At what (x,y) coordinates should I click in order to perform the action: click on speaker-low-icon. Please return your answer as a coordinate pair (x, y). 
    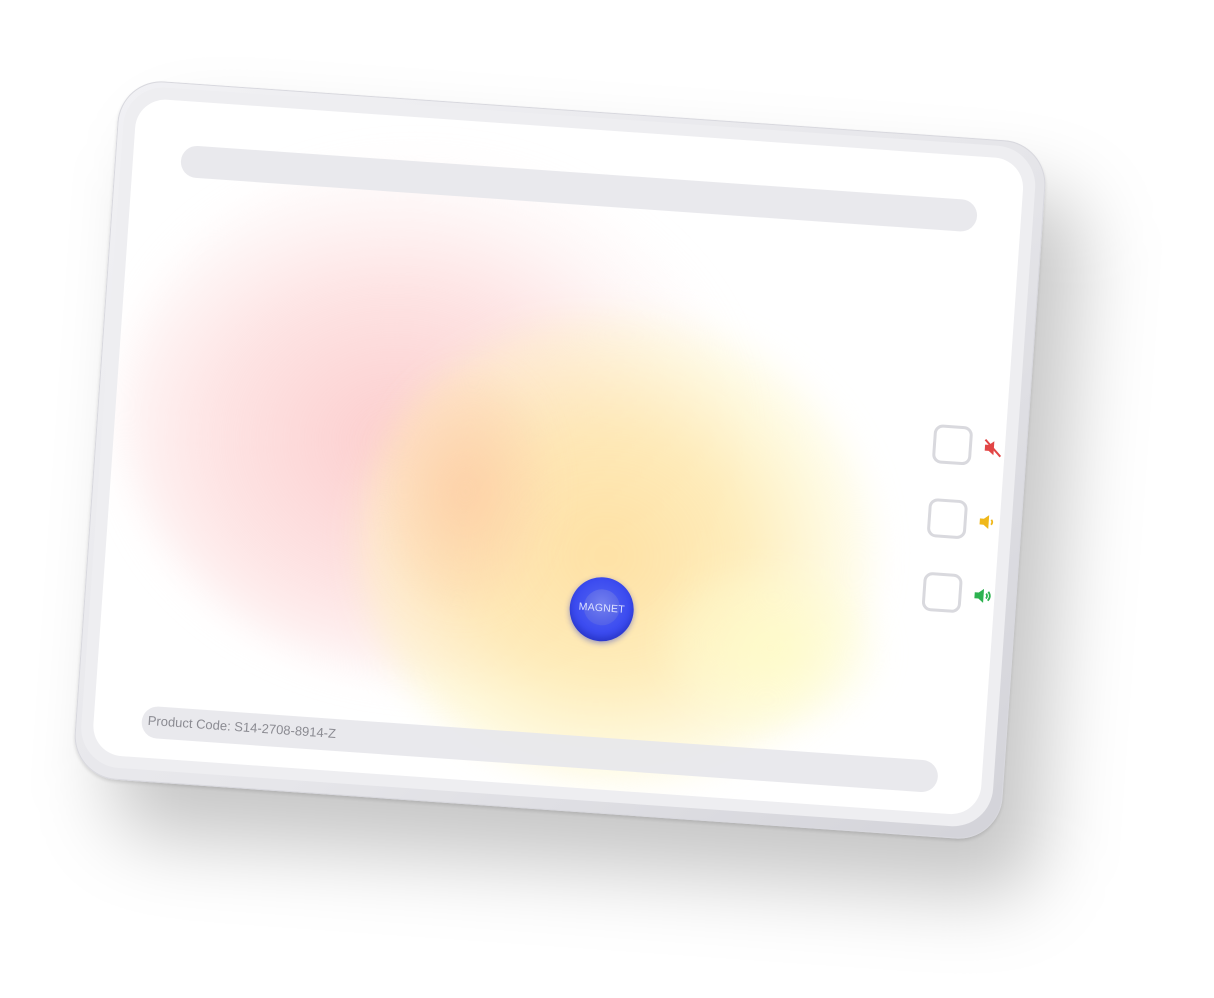
    Looking at the image, I should click on (986, 522).